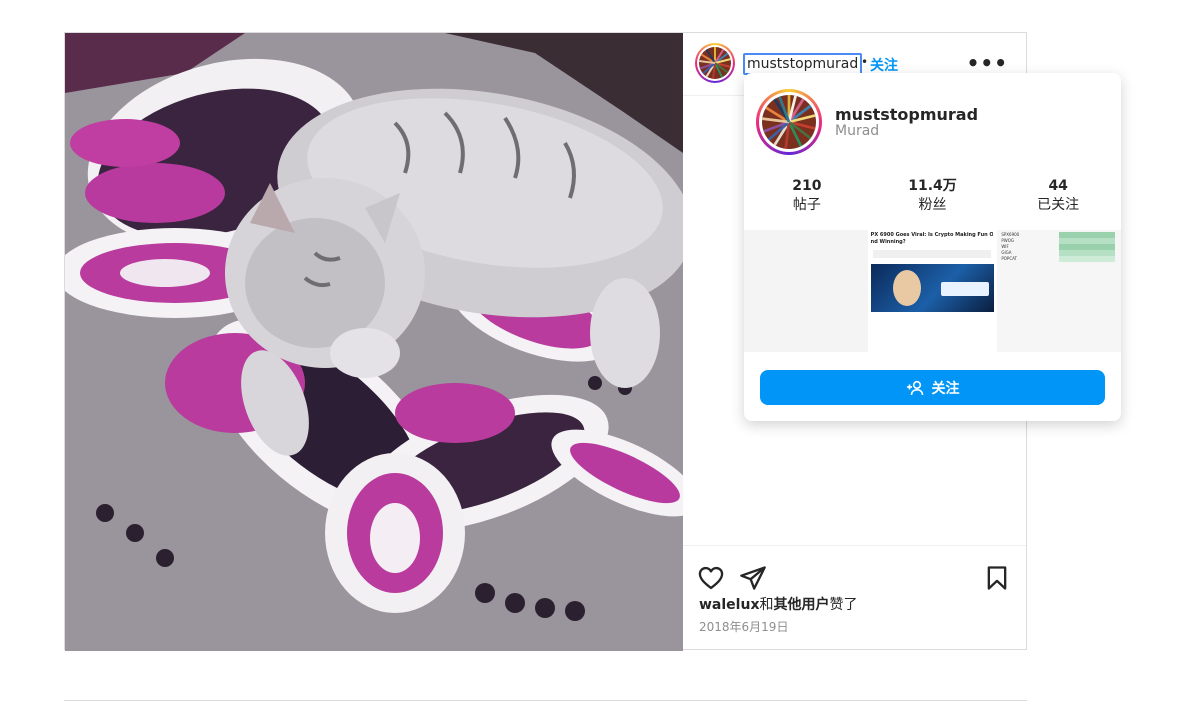  I want to click on profile-stats: 210 帖子 11.4万 粉丝 44 已关注, so click(932, 196).